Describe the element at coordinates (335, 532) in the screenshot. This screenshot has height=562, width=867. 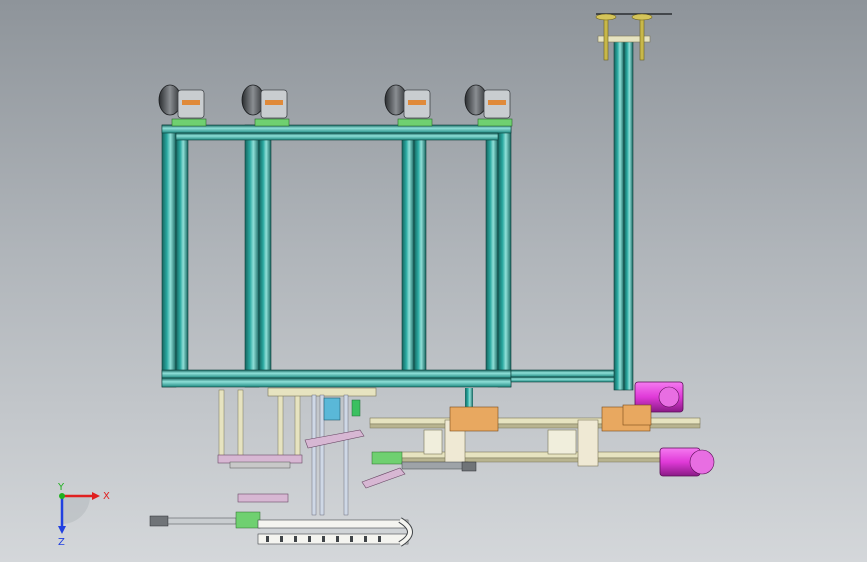
I see `cable-chain-icon` at that location.